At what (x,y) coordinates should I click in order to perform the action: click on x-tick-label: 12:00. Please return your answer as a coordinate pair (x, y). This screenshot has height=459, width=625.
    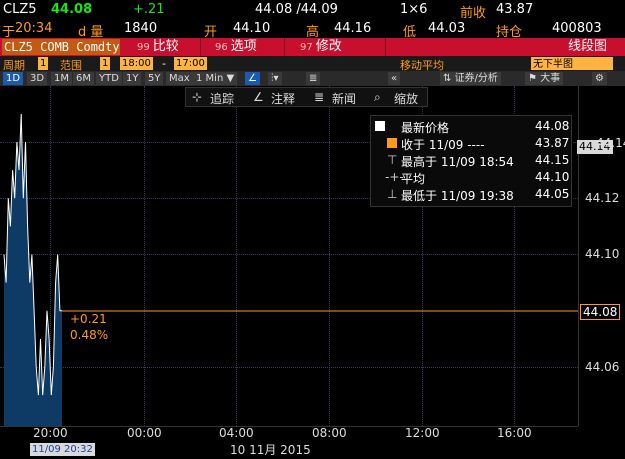
    Looking at the image, I should click on (422, 433).